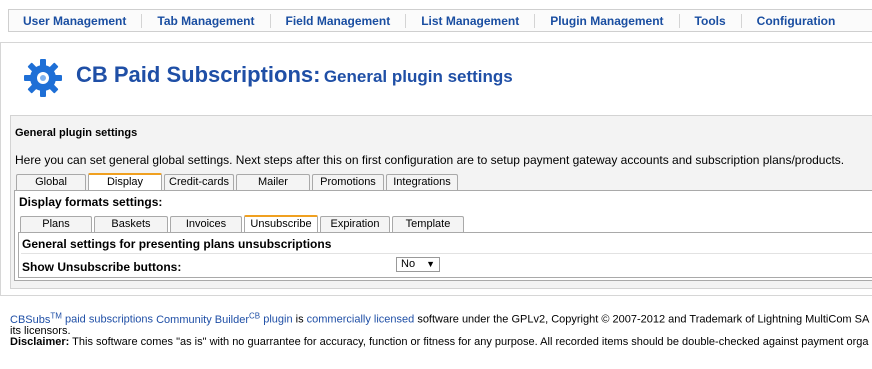 The width and height of the screenshot is (872, 369). Describe the element at coordinates (51, 182) in the screenshot. I see `tab-global: Global` at that location.